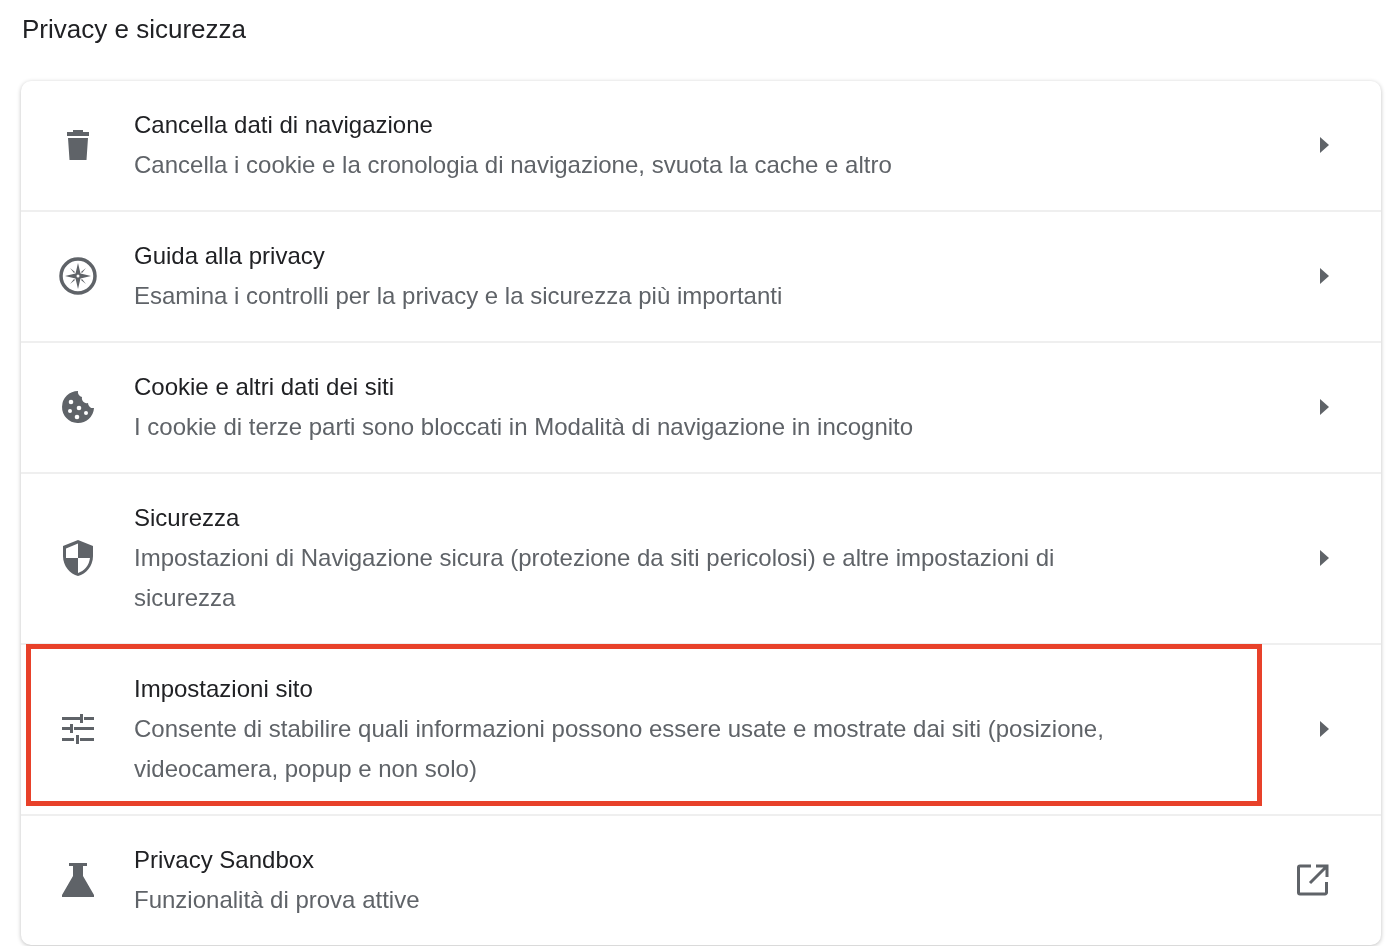 Image resolution: width=1400 pixels, height=946 pixels. Describe the element at coordinates (77, 558) in the screenshot. I see `shield-icon` at that location.